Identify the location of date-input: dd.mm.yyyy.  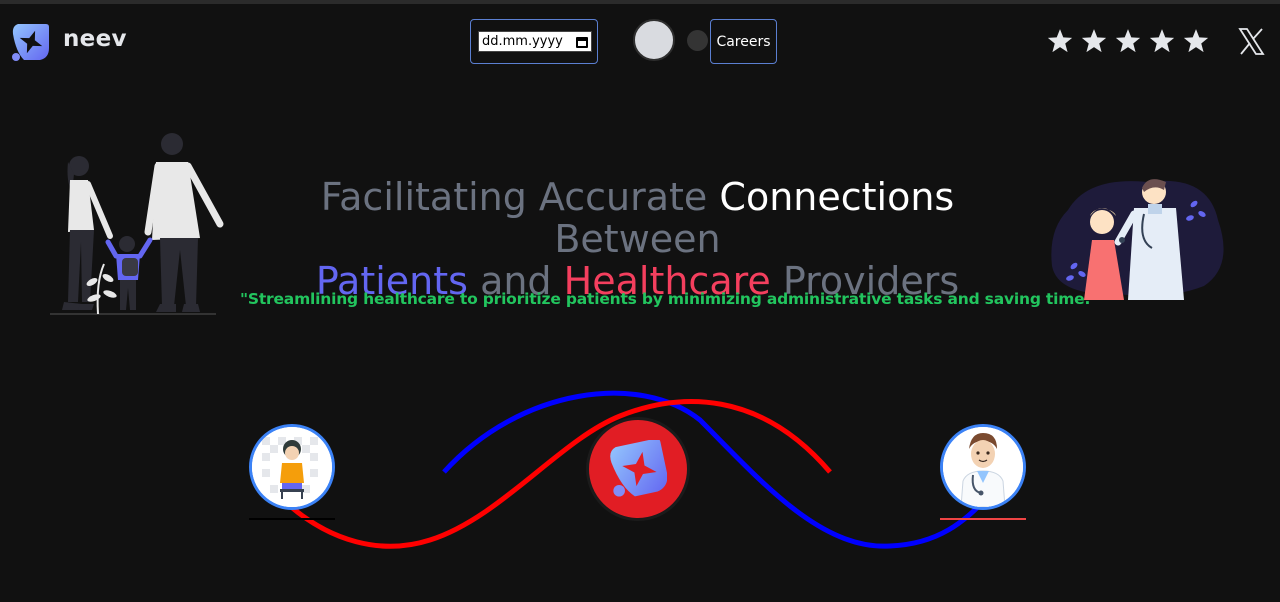
(535, 41).